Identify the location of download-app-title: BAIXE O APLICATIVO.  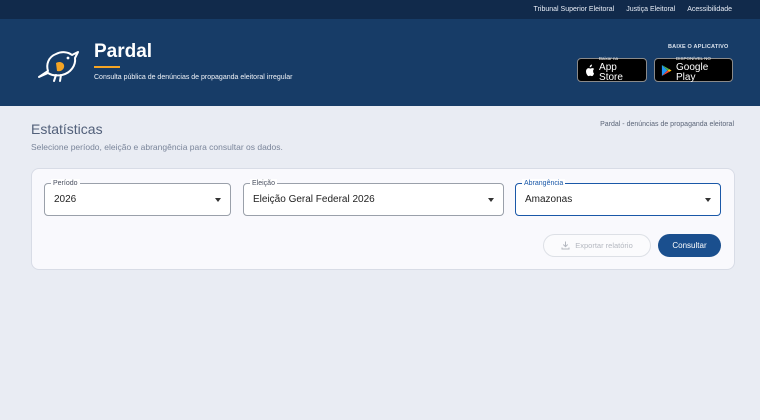
(698, 47).